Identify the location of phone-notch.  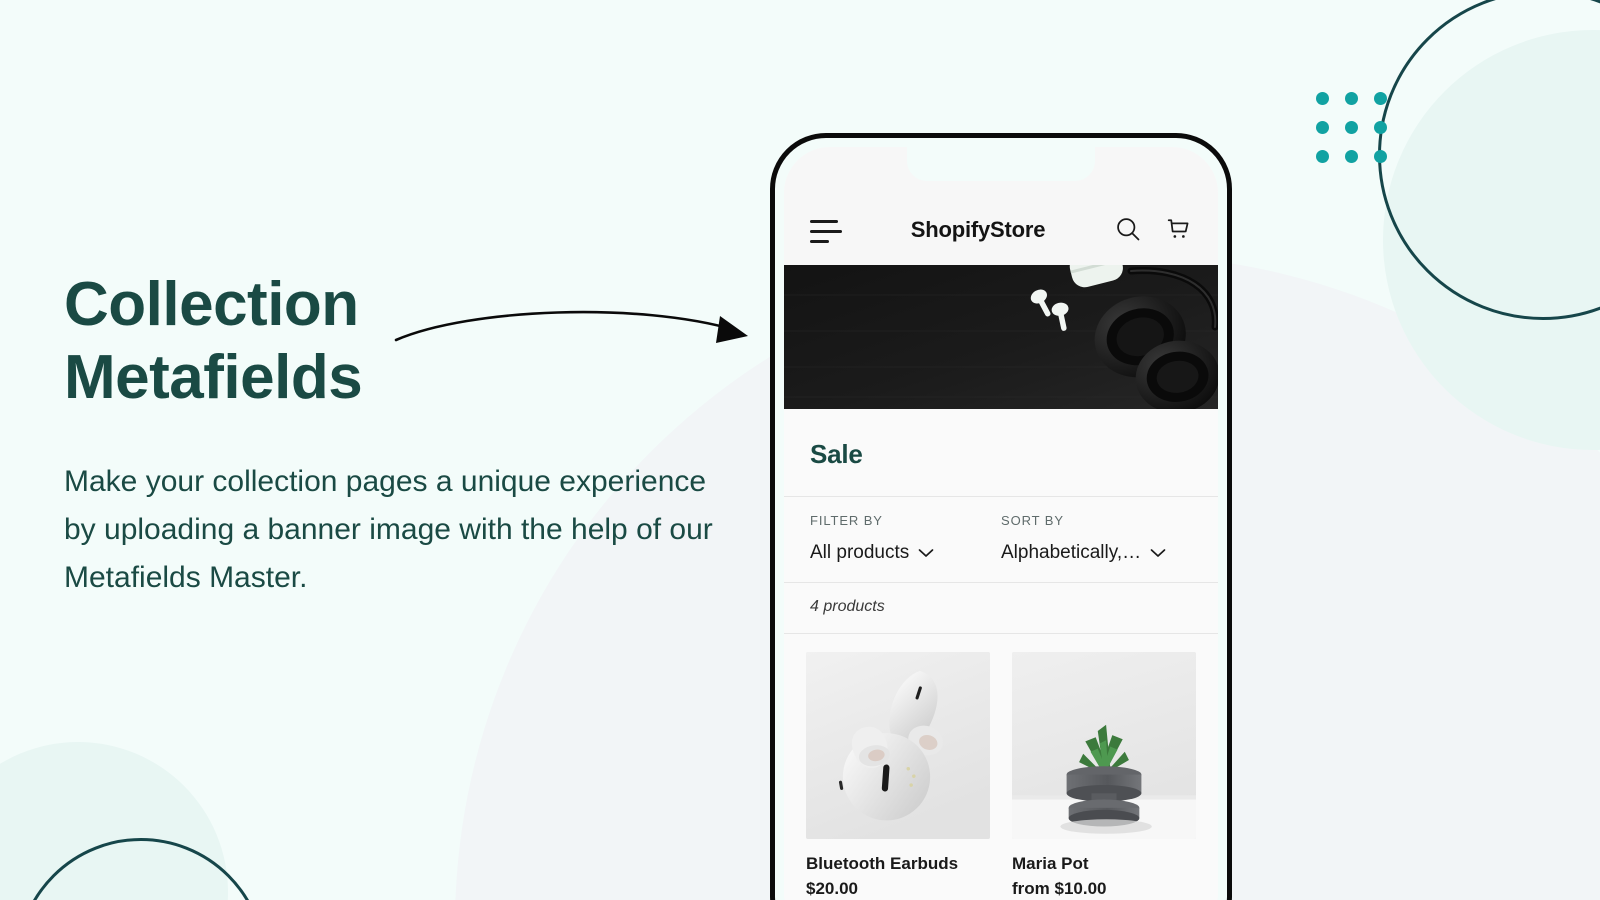
(1001, 164).